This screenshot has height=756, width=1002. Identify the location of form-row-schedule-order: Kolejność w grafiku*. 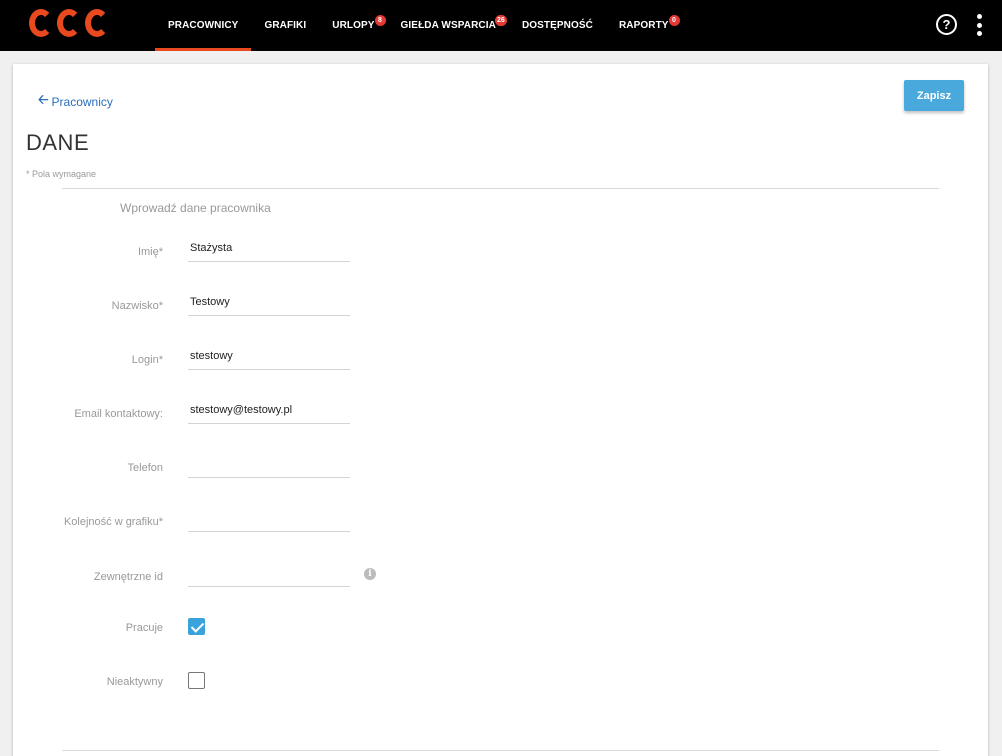
(500, 524).